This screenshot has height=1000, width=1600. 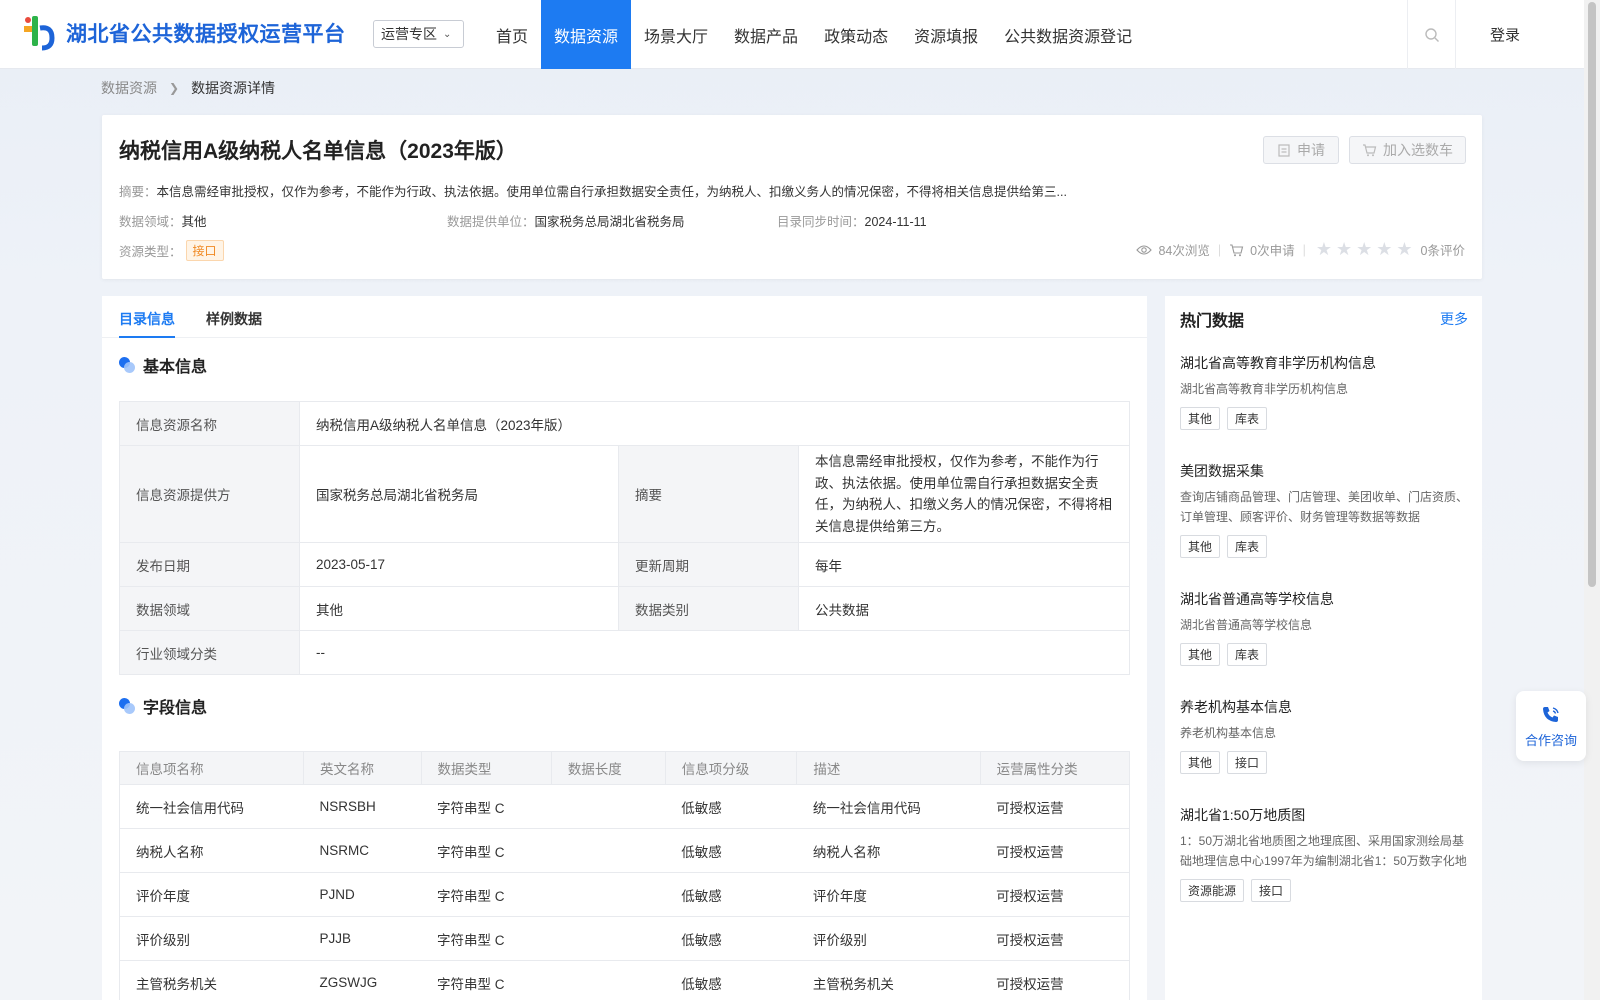 I want to click on info-key: 信息资源名称, so click(x=209, y=423).